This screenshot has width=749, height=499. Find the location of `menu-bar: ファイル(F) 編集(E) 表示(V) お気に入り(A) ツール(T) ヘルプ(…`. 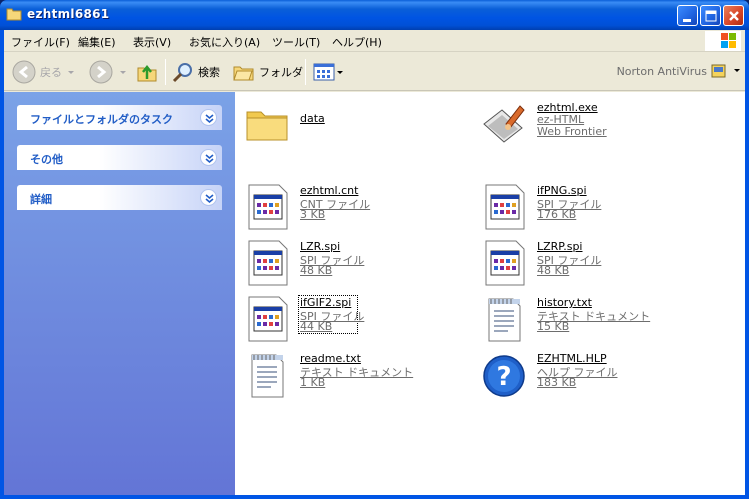

menu-bar: ファイル(F) 編集(E) 表示(V) お気に入り(A) ツール(T) ヘルプ(… is located at coordinates (374, 41).